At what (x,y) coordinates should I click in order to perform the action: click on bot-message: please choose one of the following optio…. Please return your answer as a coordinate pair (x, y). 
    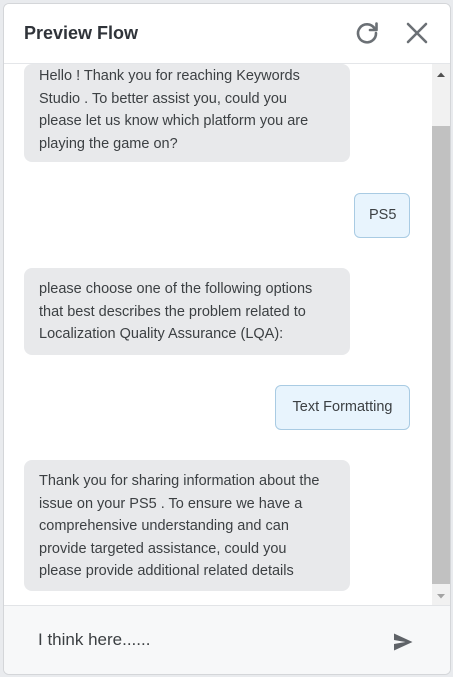
    Looking at the image, I should click on (187, 311).